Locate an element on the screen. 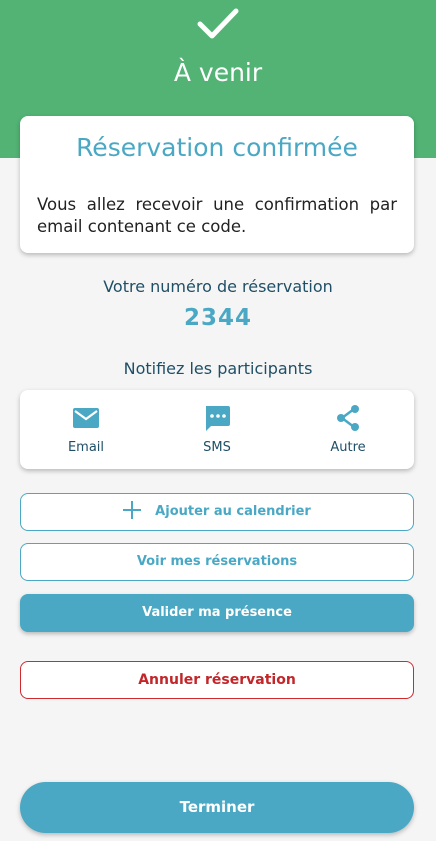  view-reservations-button: Voir mes réservations is located at coordinates (217, 562).